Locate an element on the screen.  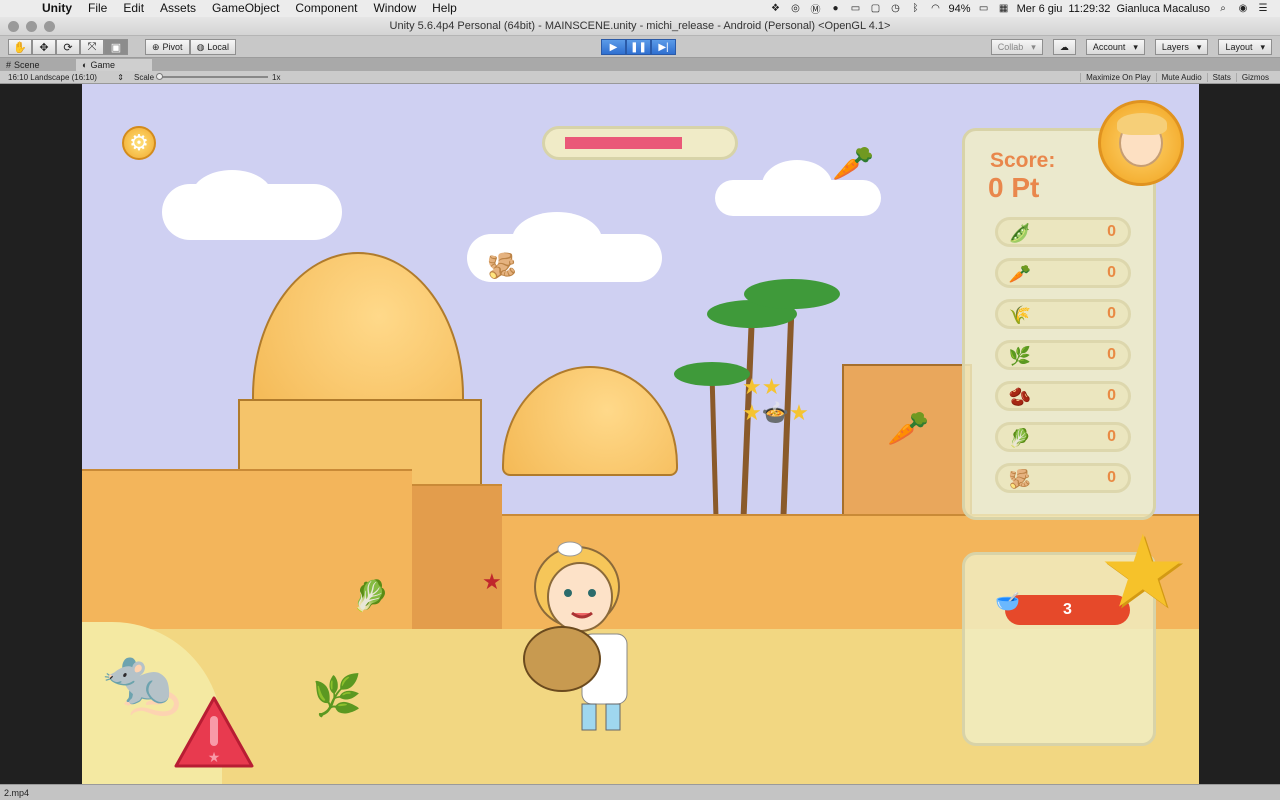
scale-label: Scale is located at coordinates (144, 77).